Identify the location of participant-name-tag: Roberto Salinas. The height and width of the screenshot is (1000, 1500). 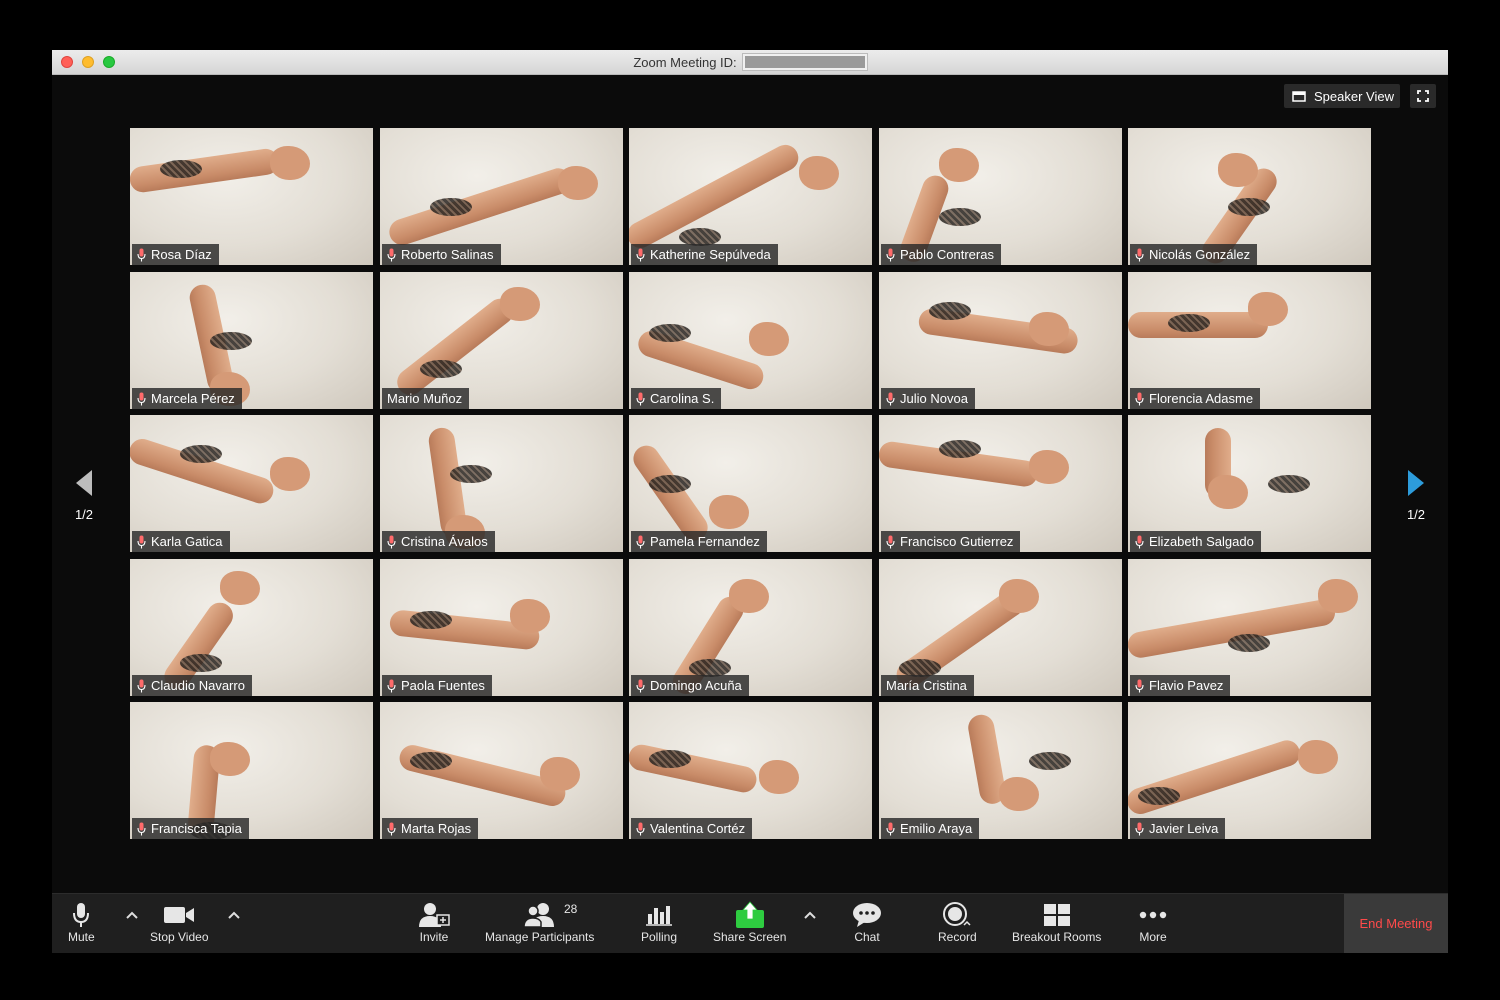
(441, 254).